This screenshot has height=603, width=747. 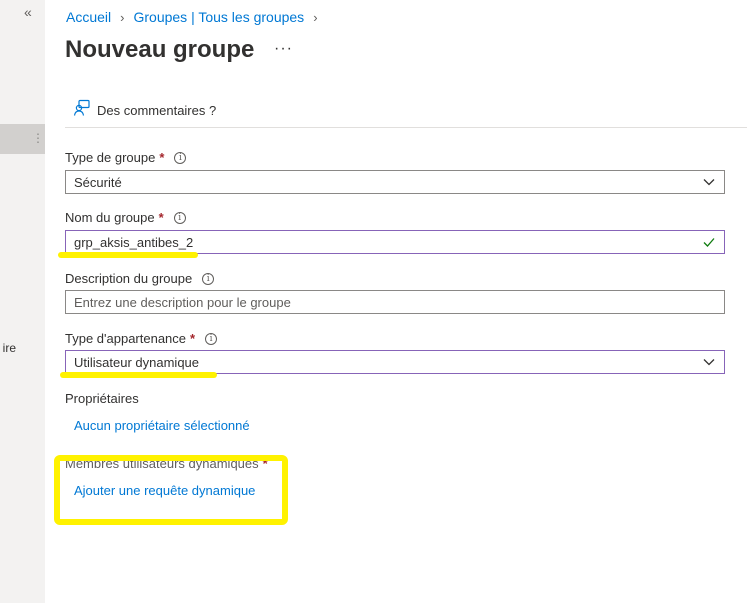 What do you see at coordinates (129, 278) in the screenshot?
I see `description-label-text: Description du groupe` at bounding box center [129, 278].